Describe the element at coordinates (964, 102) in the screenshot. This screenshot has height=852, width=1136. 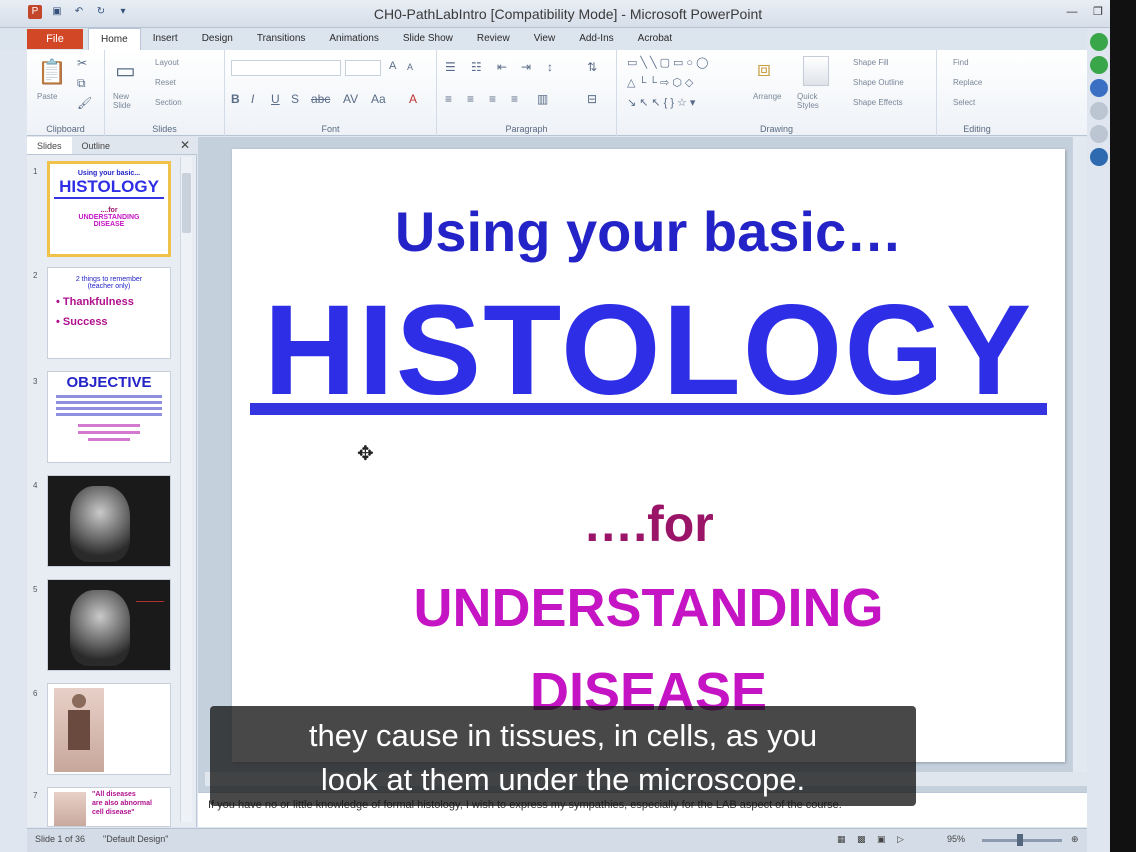
I see `select-button: Select` at that location.